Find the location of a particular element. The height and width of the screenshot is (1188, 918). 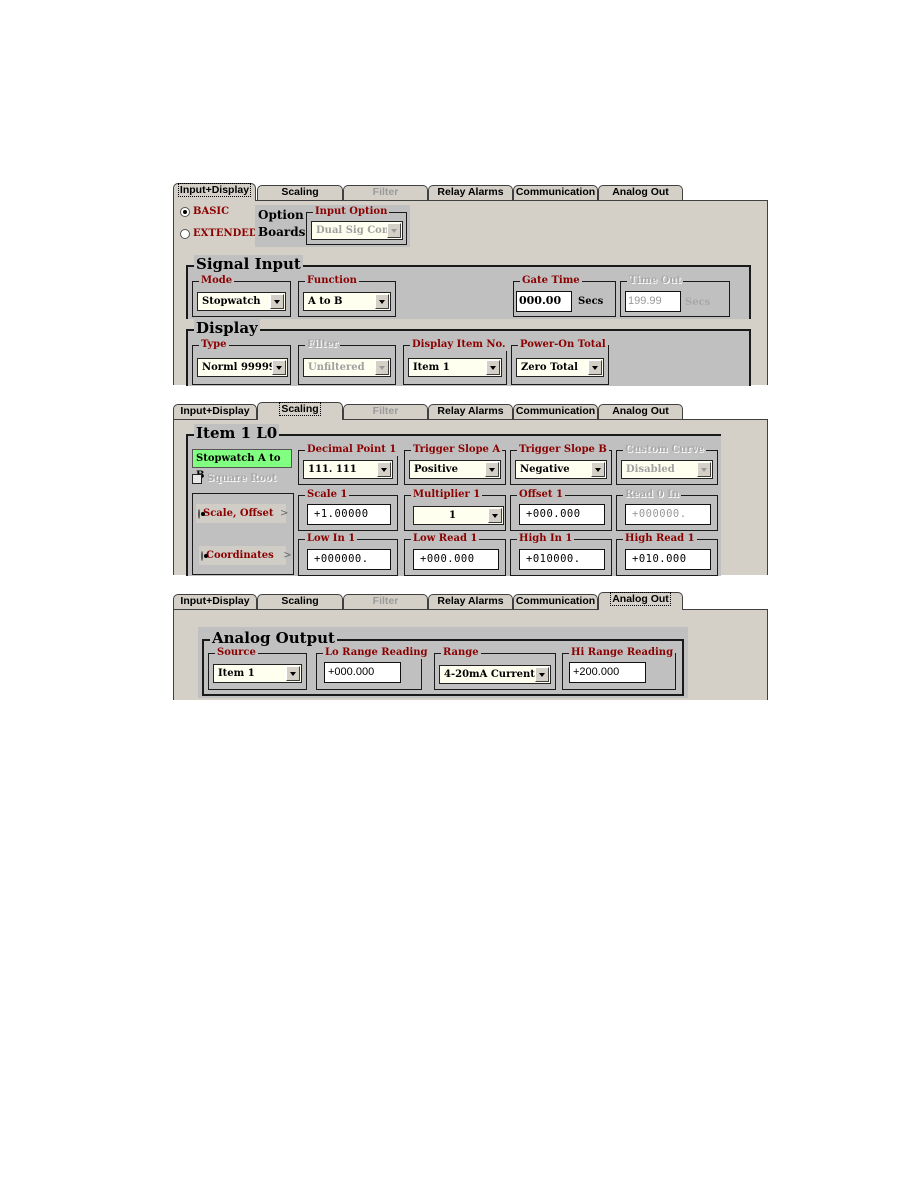

filter-select: Unfiltered is located at coordinates (347, 367).